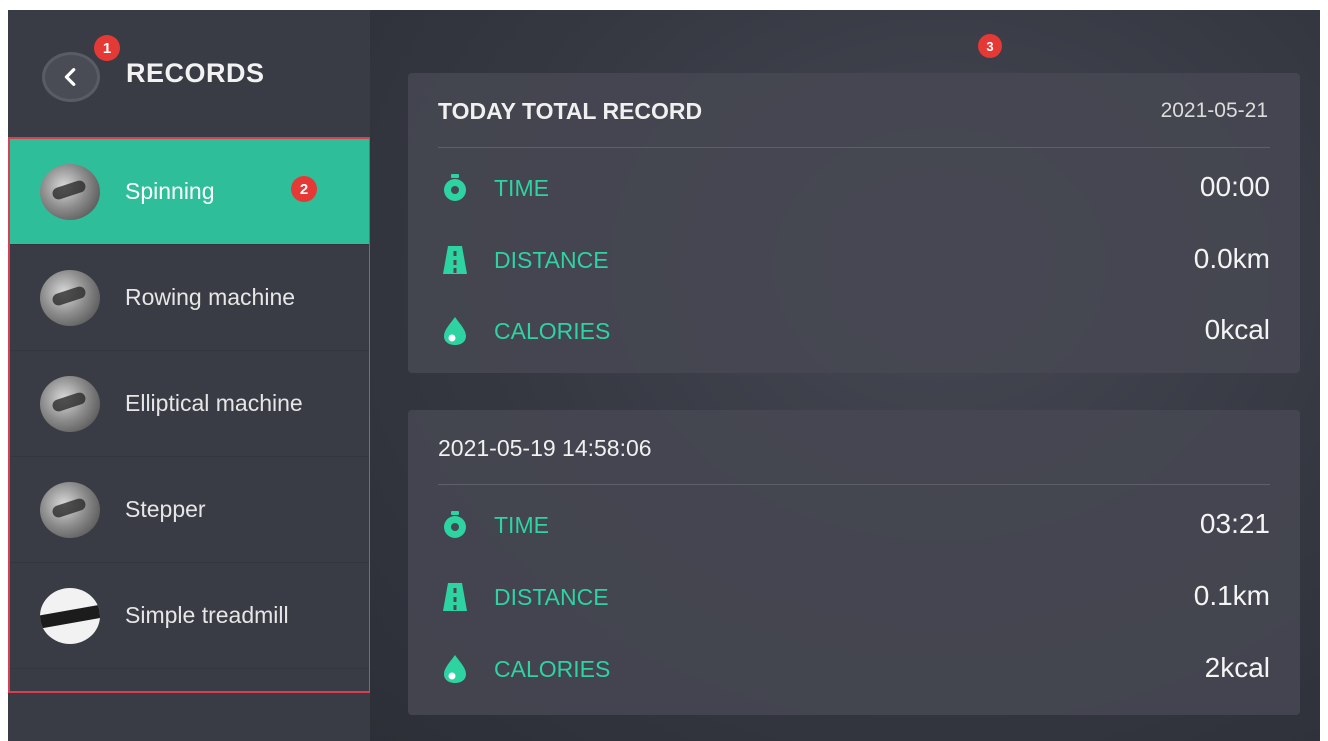 The width and height of the screenshot is (1328, 741). Describe the element at coordinates (107, 48) in the screenshot. I see `annotation-marker-1: 1` at that location.